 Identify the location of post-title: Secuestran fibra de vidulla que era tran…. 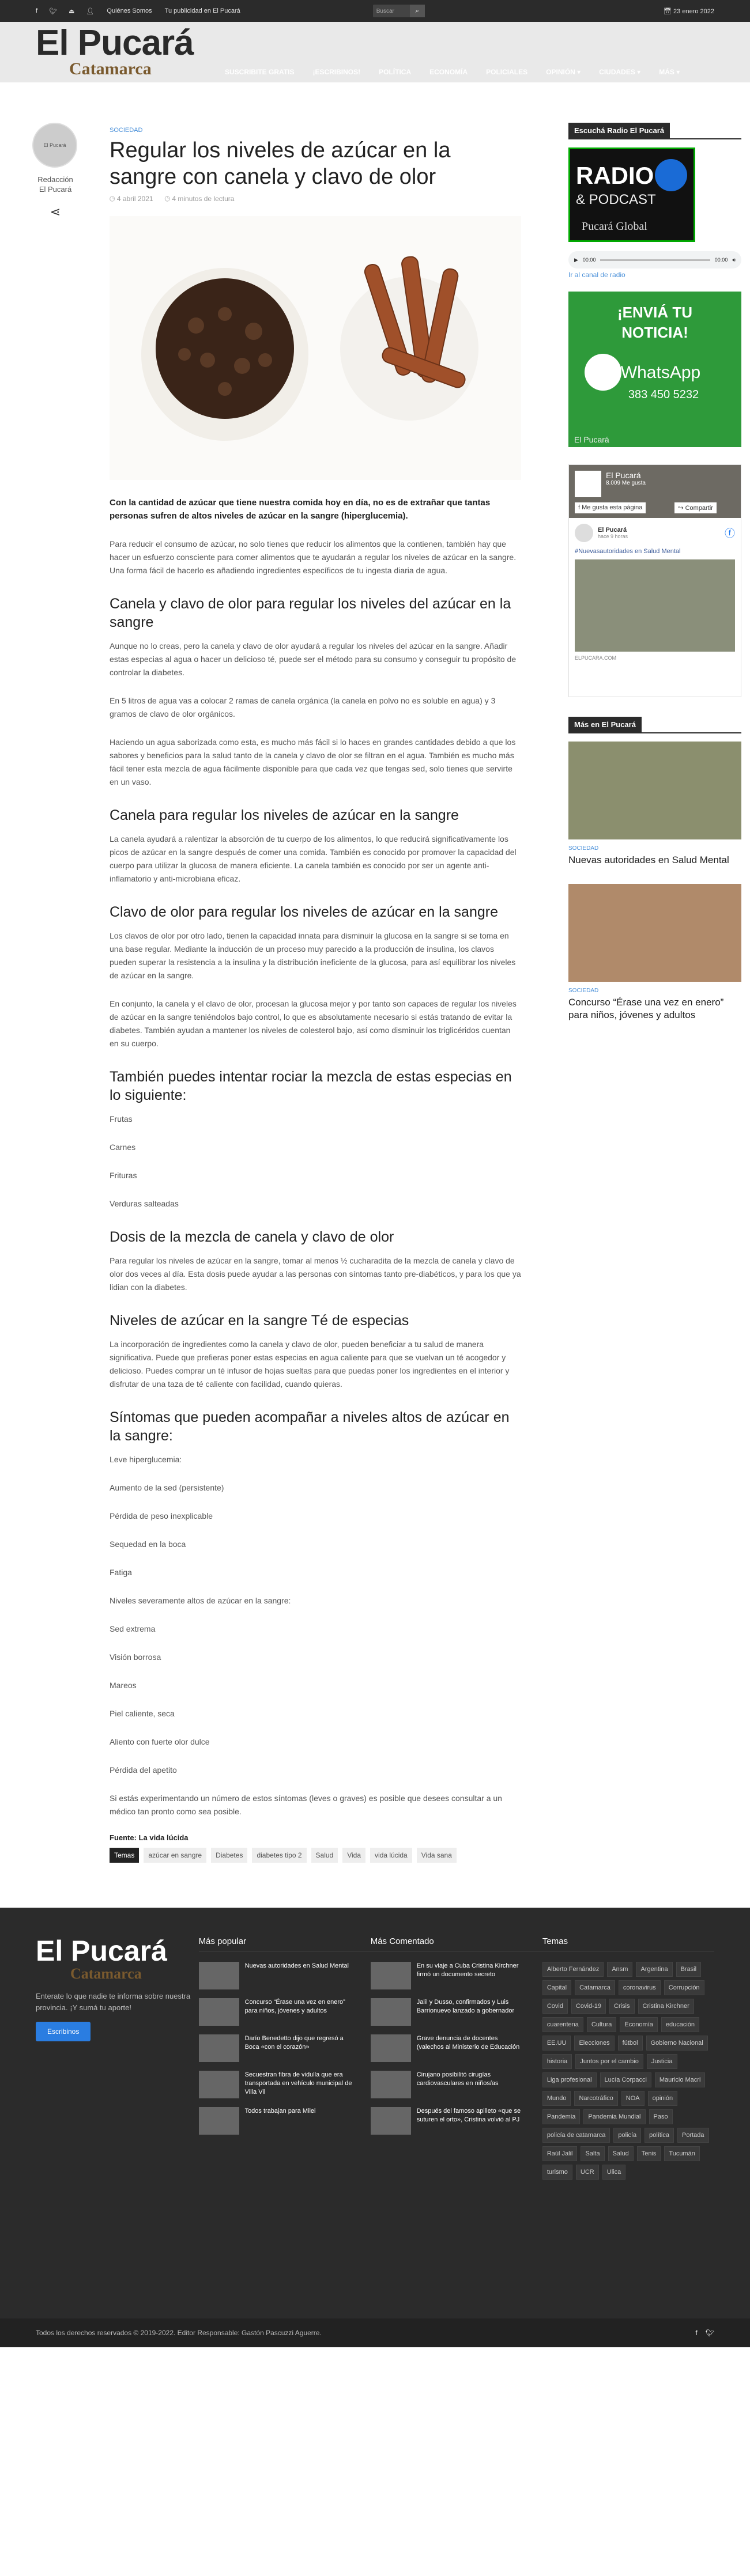
(300, 2084).